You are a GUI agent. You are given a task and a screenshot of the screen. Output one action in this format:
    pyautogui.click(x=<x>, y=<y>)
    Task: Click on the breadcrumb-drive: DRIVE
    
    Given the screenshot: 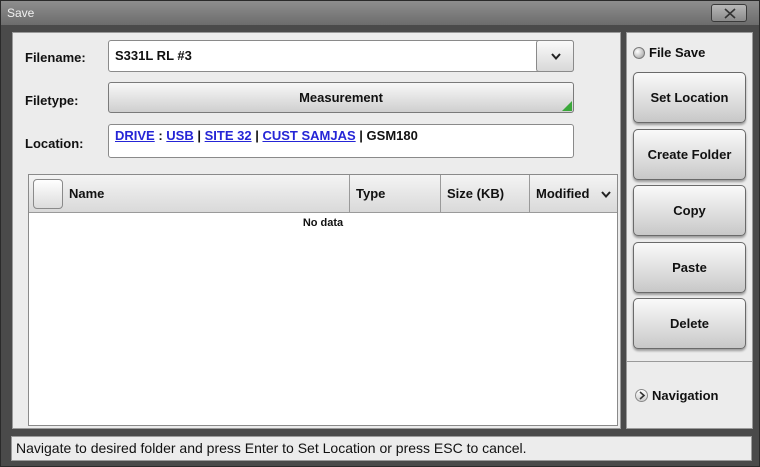 What is the action you would take?
    pyautogui.click(x=135, y=135)
    